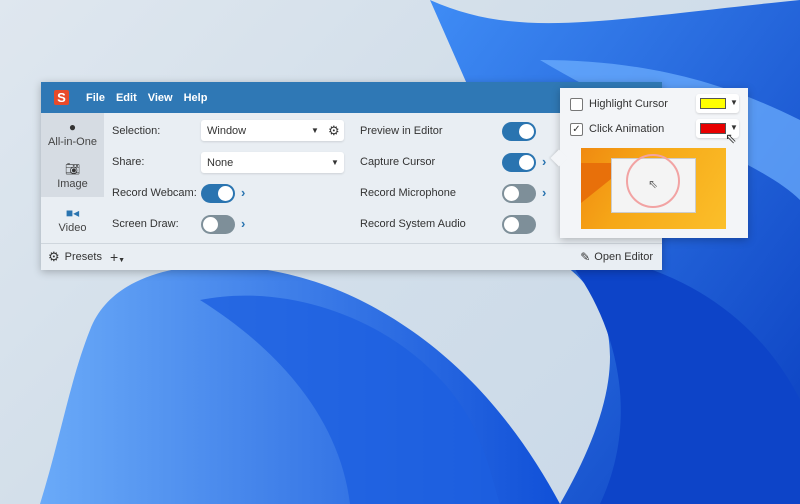 Image resolution: width=800 pixels, height=504 pixels. What do you see at coordinates (628, 104) in the screenshot?
I see `highlight-cursor-label: Highlight Cursor` at bounding box center [628, 104].